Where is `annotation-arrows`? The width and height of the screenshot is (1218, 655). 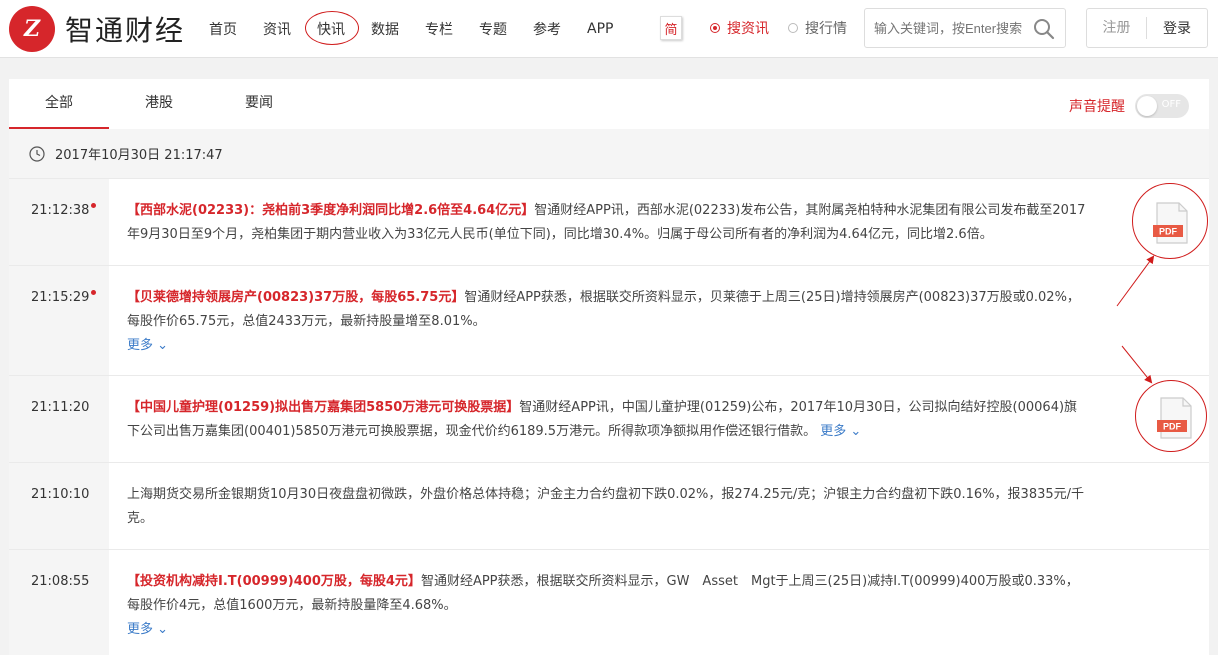 annotation-arrows is located at coordinates (1135, 319).